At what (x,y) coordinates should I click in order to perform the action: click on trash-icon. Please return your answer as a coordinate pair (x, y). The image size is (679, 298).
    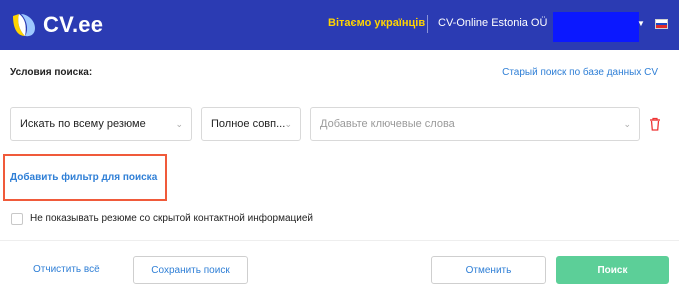
    Looking at the image, I should click on (655, 124).